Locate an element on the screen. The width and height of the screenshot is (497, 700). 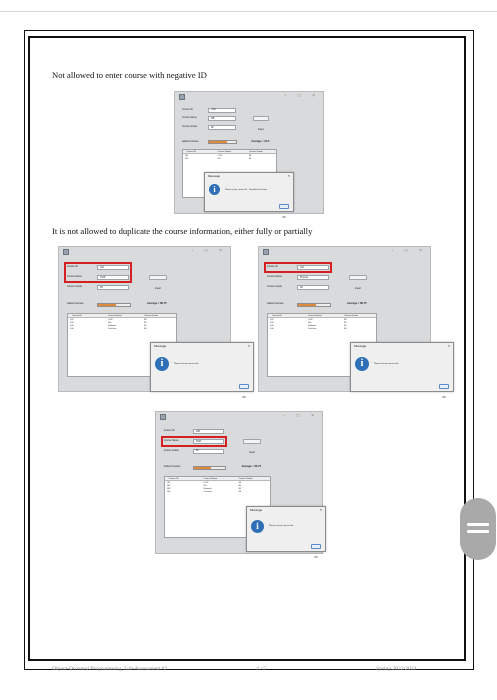
course-id-field: 108 is located at coordinates (208, 432).